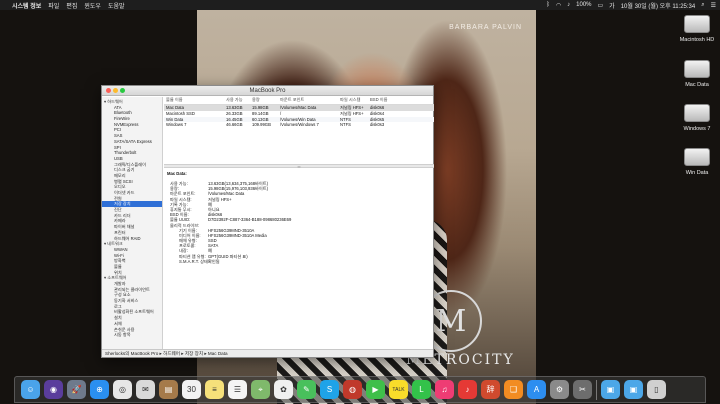 Image resolution: width=720 pixels, height=404 pixels. What do you see at coordinates (237, 235) in the screenshot?
I see `detail-value: HFS256G39MND-3510A Media` at bounding box center [237, 235].